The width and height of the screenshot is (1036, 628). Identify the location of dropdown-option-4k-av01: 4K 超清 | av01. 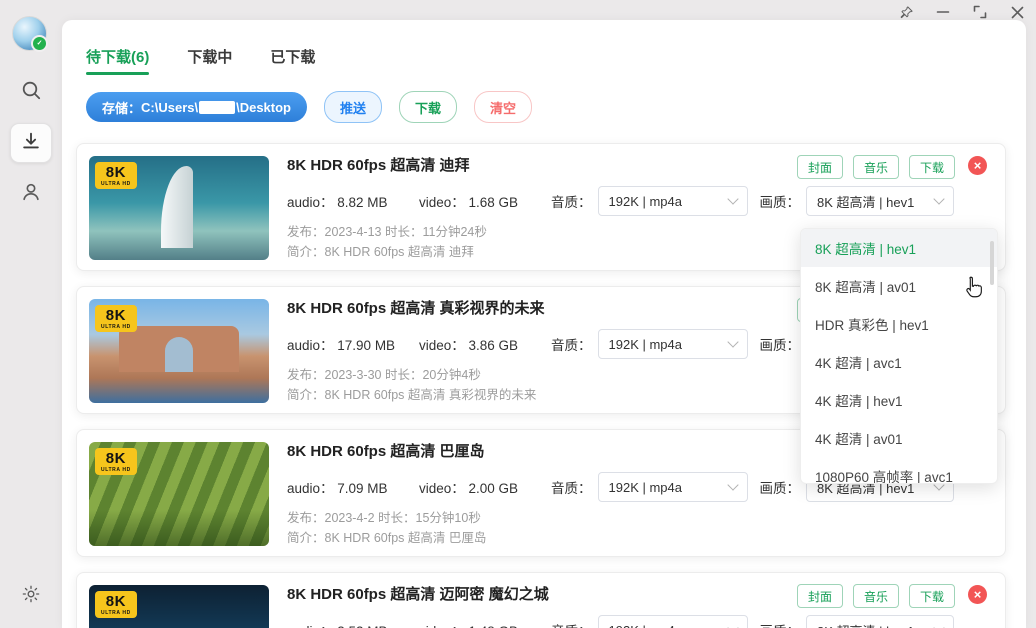
(899, 438).